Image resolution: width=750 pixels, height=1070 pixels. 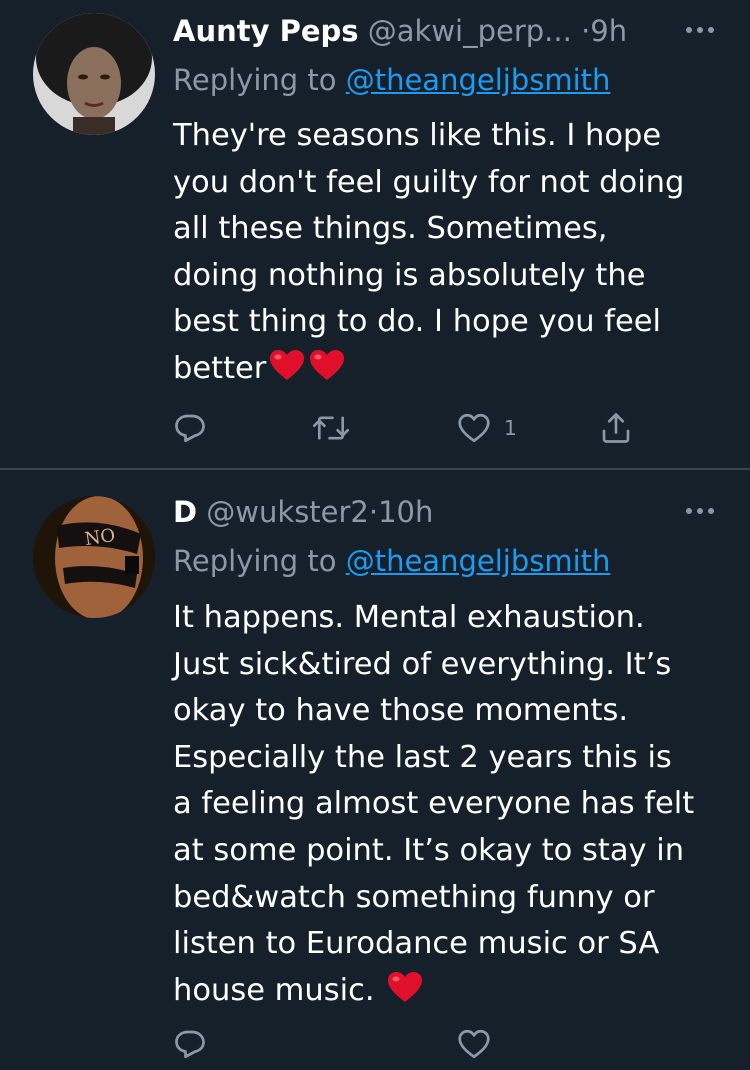 I want to click on share-button, so click(x=616, y=428).